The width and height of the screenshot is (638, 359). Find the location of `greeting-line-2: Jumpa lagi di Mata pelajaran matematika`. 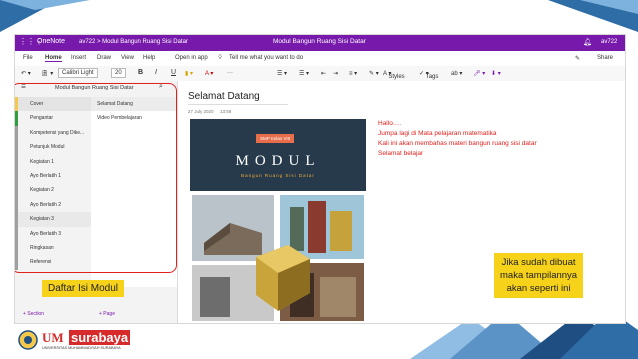

greeting-line-2: Jumpa lagi di Mata pelajaran matematika is located at coordinates (437, 133).